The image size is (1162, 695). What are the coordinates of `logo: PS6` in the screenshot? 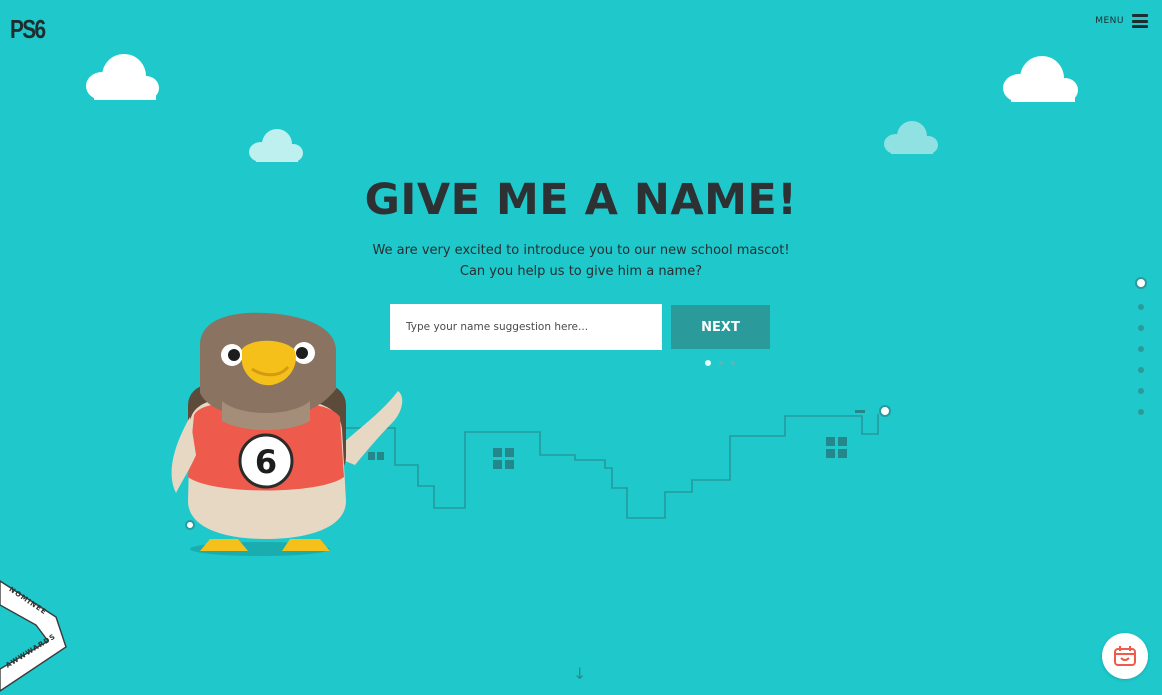 It's located at (28, 29).